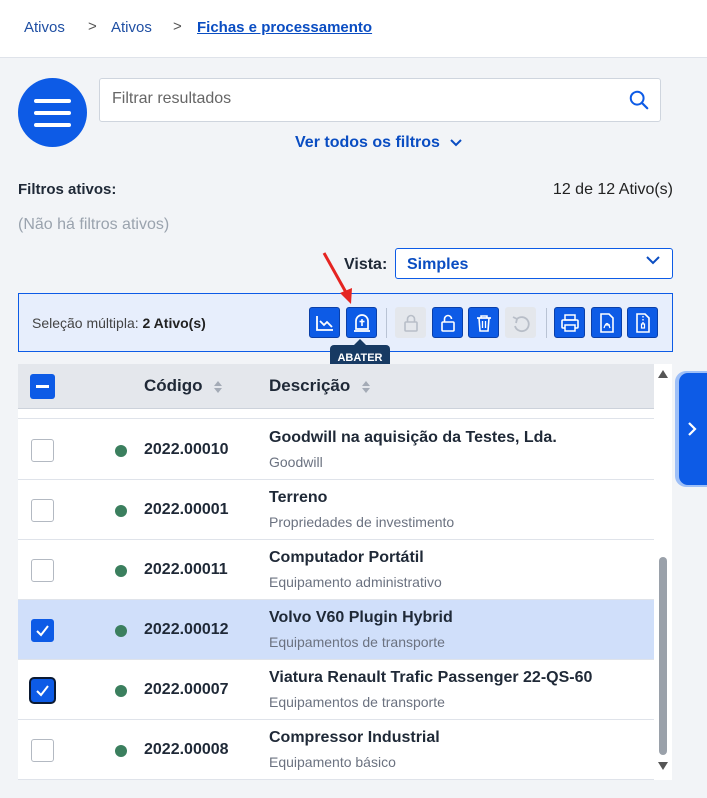 The image size is (707, 798). Describe the element at coordinates (131, 27) in the screenshot. I see `breadcrumb-item-ativos-2: Ativos` at that location.